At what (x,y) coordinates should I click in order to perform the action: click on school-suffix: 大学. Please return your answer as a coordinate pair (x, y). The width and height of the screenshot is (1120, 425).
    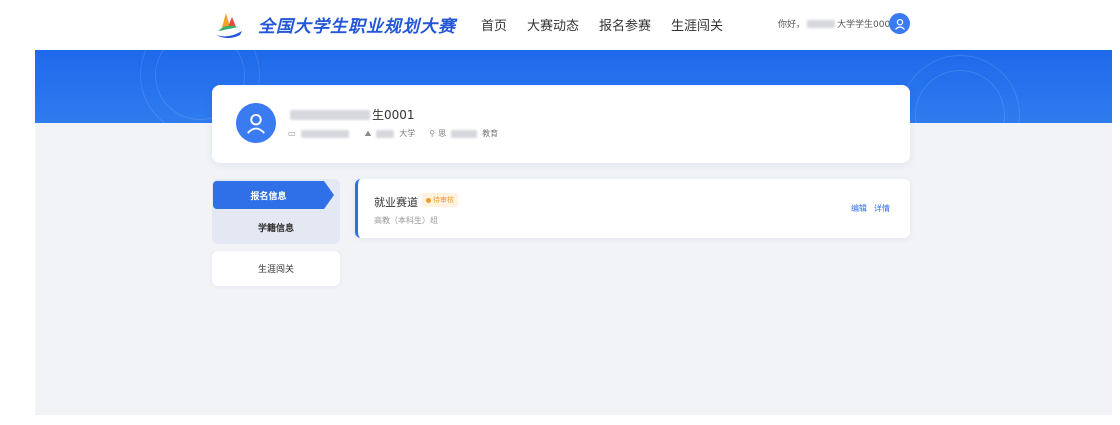
    Looking at the image, I should click on (407, 133).